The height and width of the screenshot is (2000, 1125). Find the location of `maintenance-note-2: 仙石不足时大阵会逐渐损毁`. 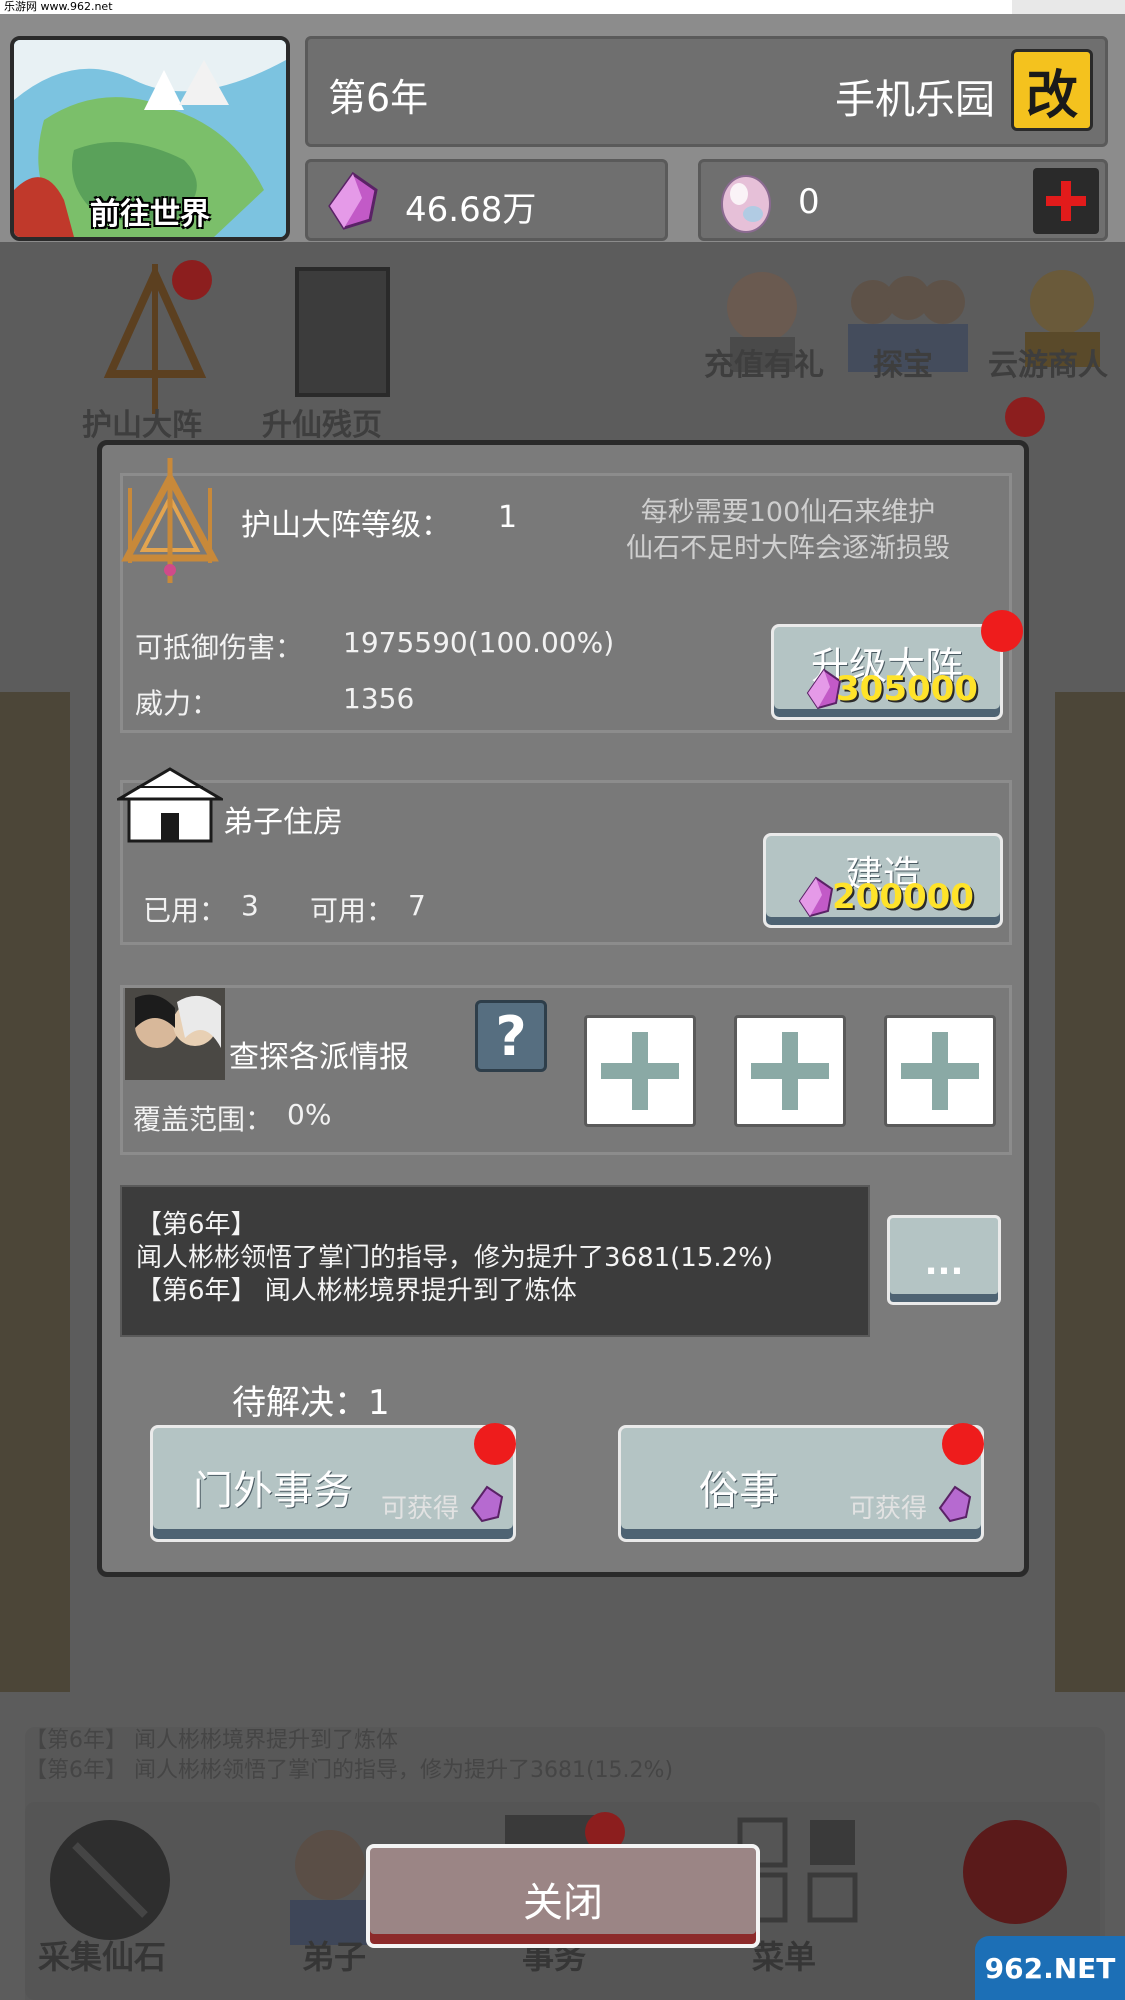

maintenance-note-2: 仙石不足时大阵会逐渐损毁 is located at coordinates (788, 548).